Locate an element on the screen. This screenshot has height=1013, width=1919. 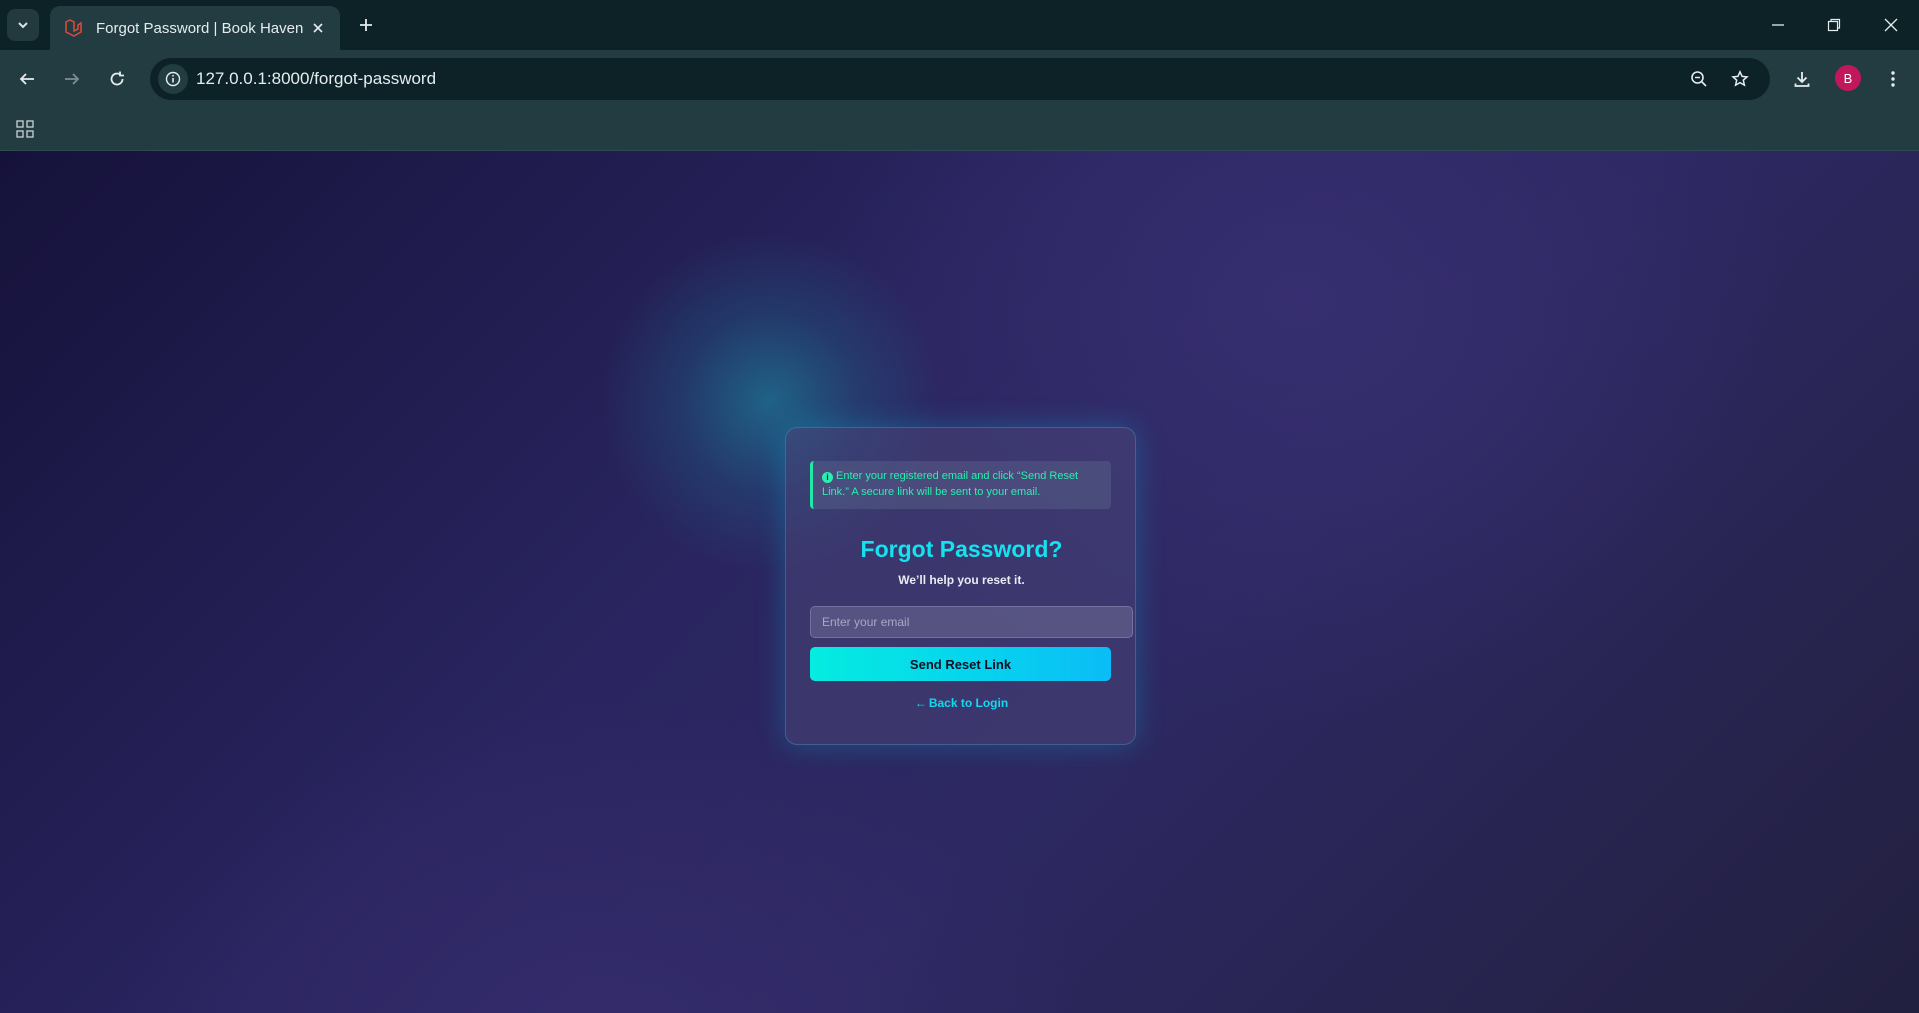
chevron-down-icon is located at coordinates (23, 25).